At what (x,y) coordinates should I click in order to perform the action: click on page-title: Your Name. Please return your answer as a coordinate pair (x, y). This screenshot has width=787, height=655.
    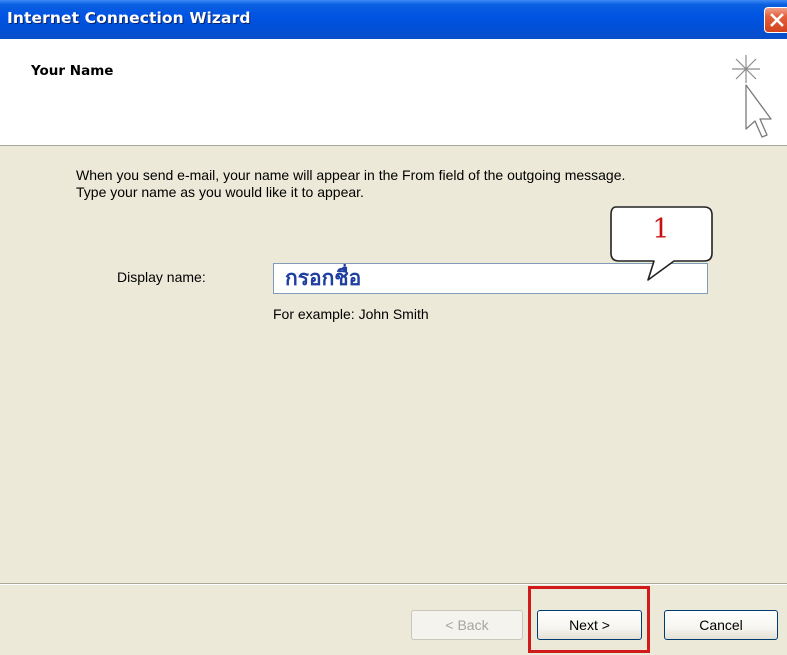
    Looking at the image, I should click on (72, 71).